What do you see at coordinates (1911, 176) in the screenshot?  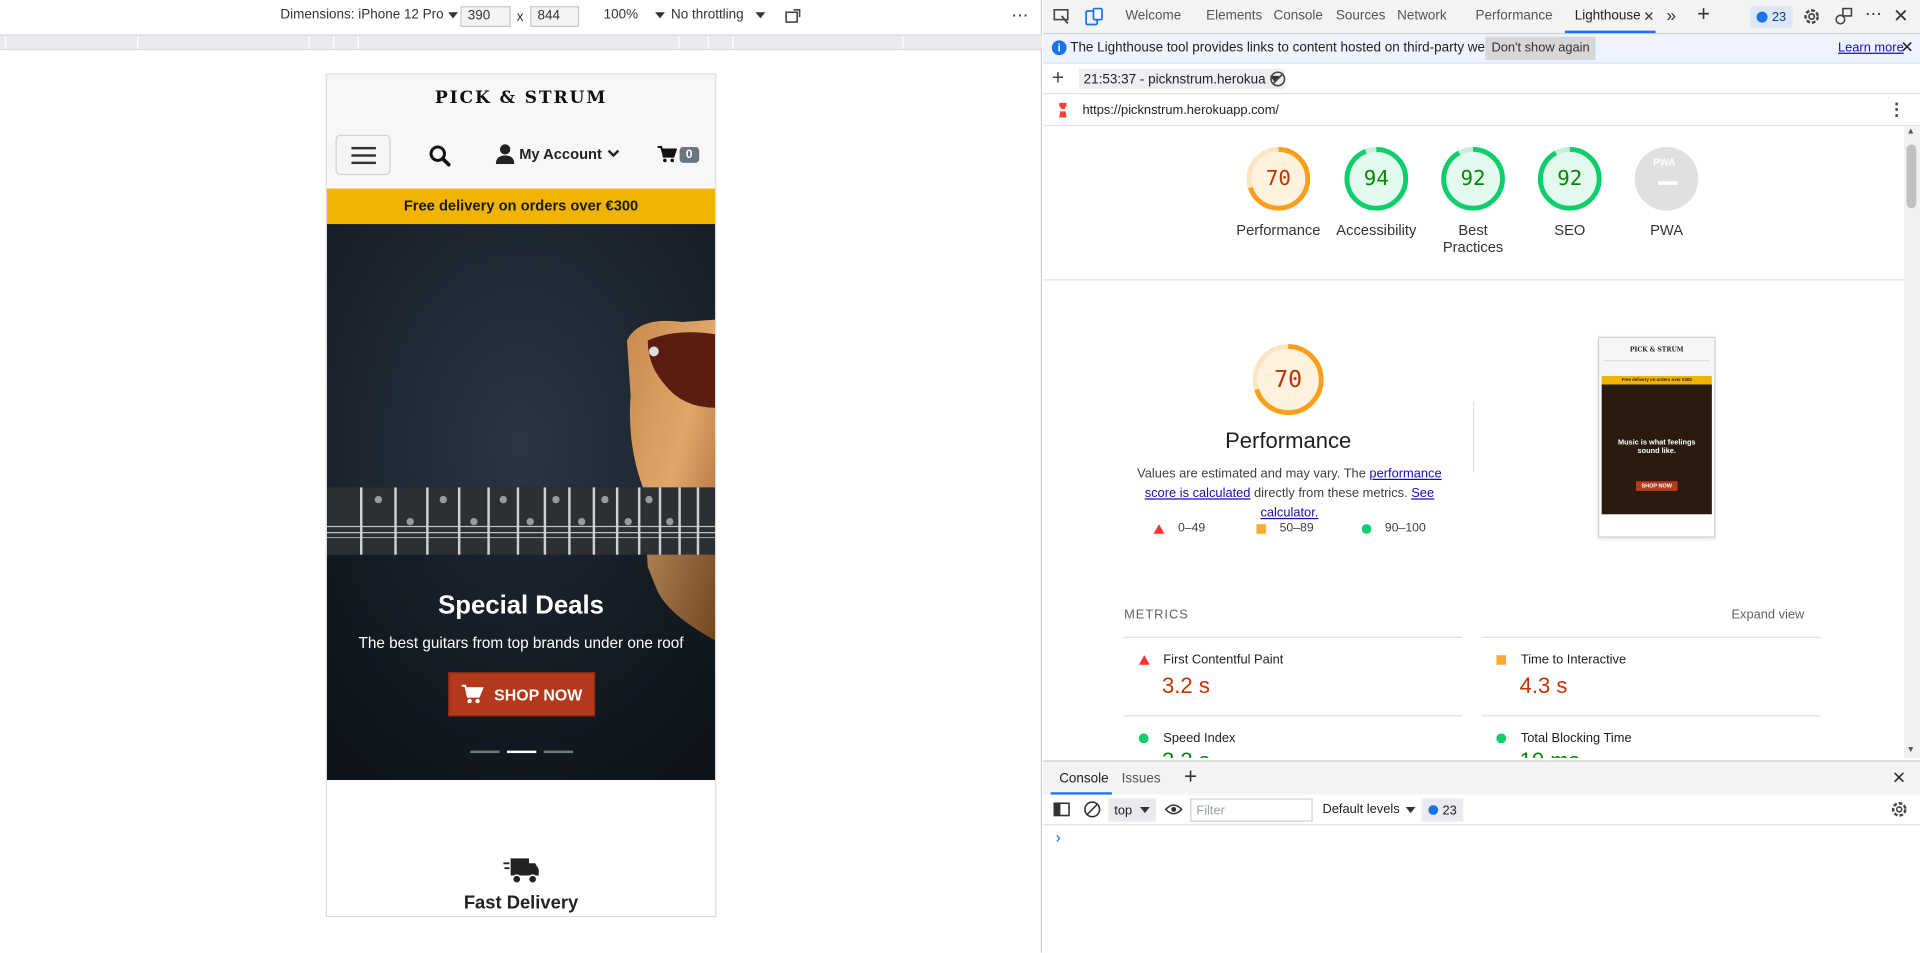 I see `scrollbar-thumb` at bounding box center [1911, 176].